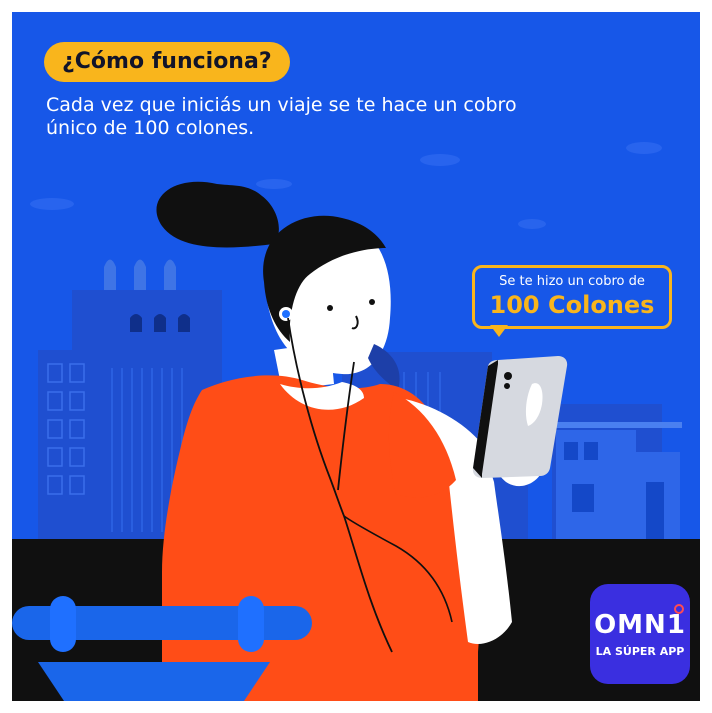 This screenshot has width=712, height=713. Describe the element at coordinates (679, 609) in the screenshot. I see `logo-dot-icon` at that location.